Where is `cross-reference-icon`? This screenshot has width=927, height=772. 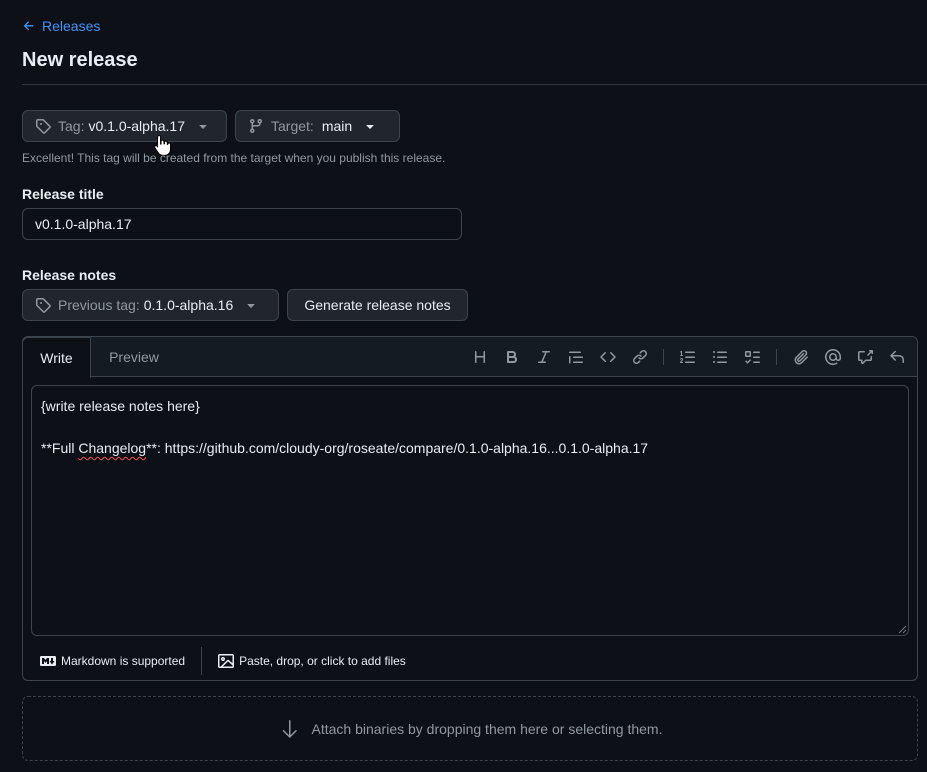 cross-reference-icon is located at coordinates (865, 357).